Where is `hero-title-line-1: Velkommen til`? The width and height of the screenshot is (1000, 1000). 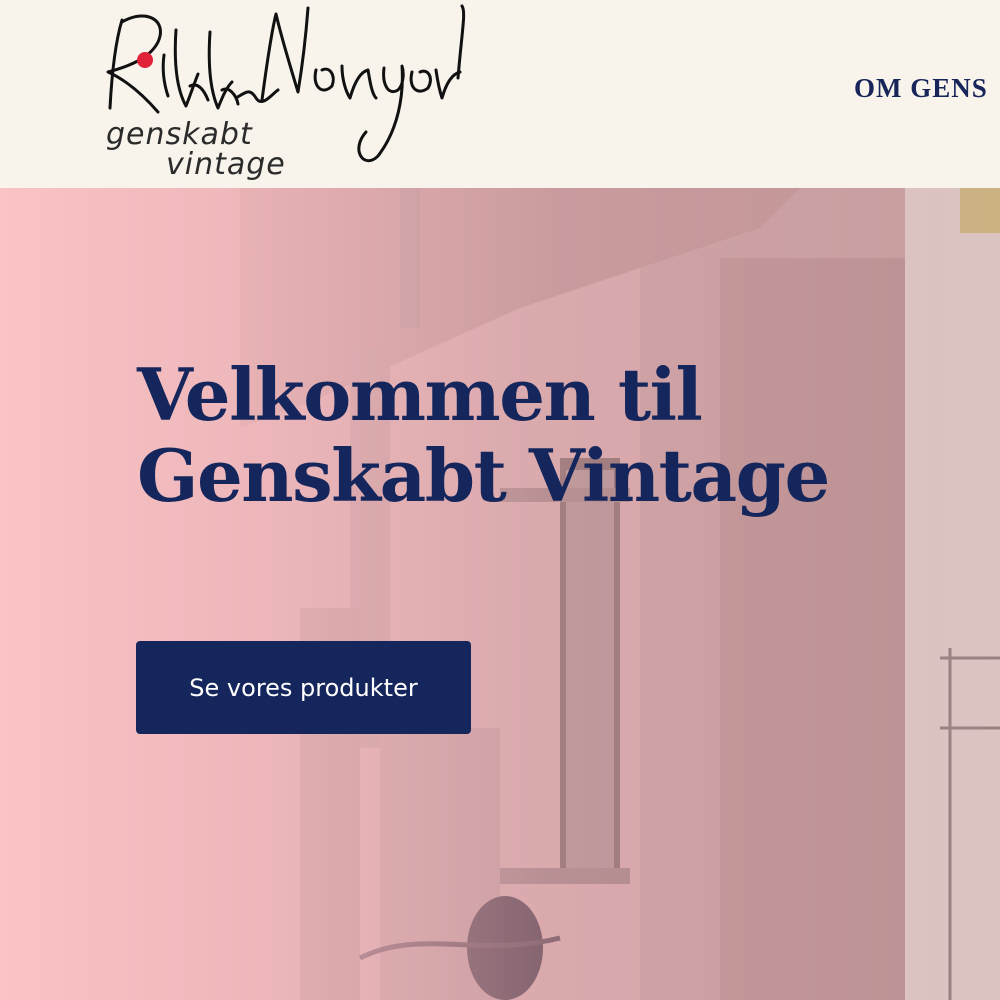
hero-title-line-1: Velkommen til is located at coordinates (420, 394).